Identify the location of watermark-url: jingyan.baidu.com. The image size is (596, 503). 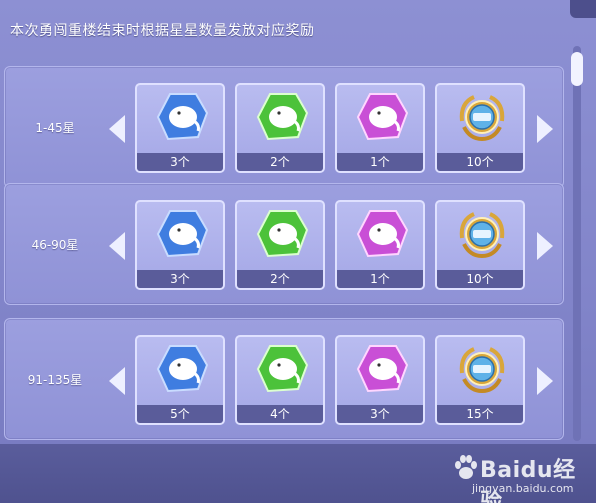
(523, 488).